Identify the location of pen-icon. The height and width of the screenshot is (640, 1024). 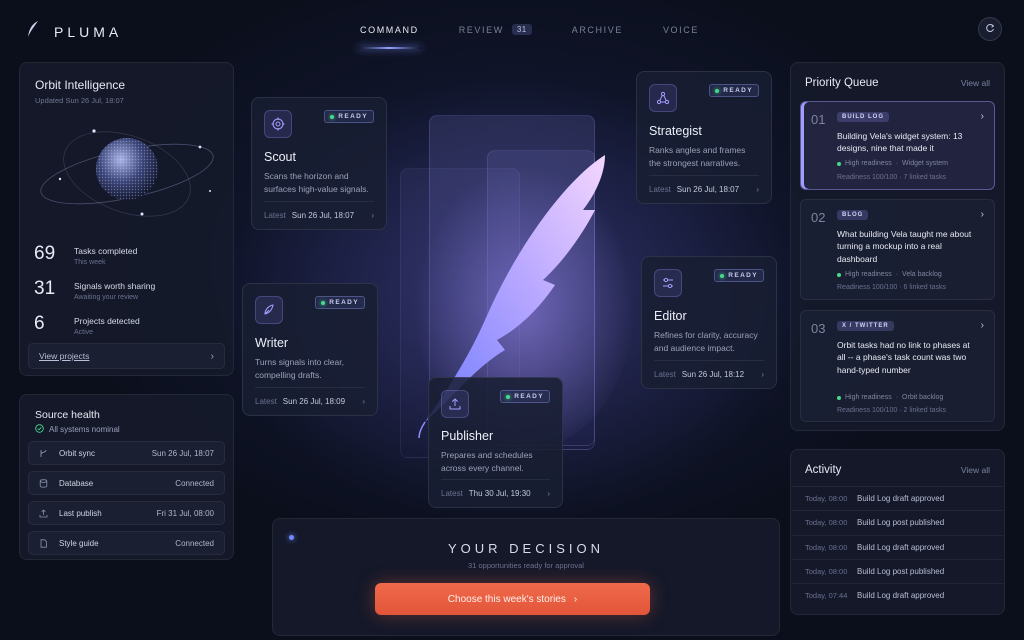
(269, 310).